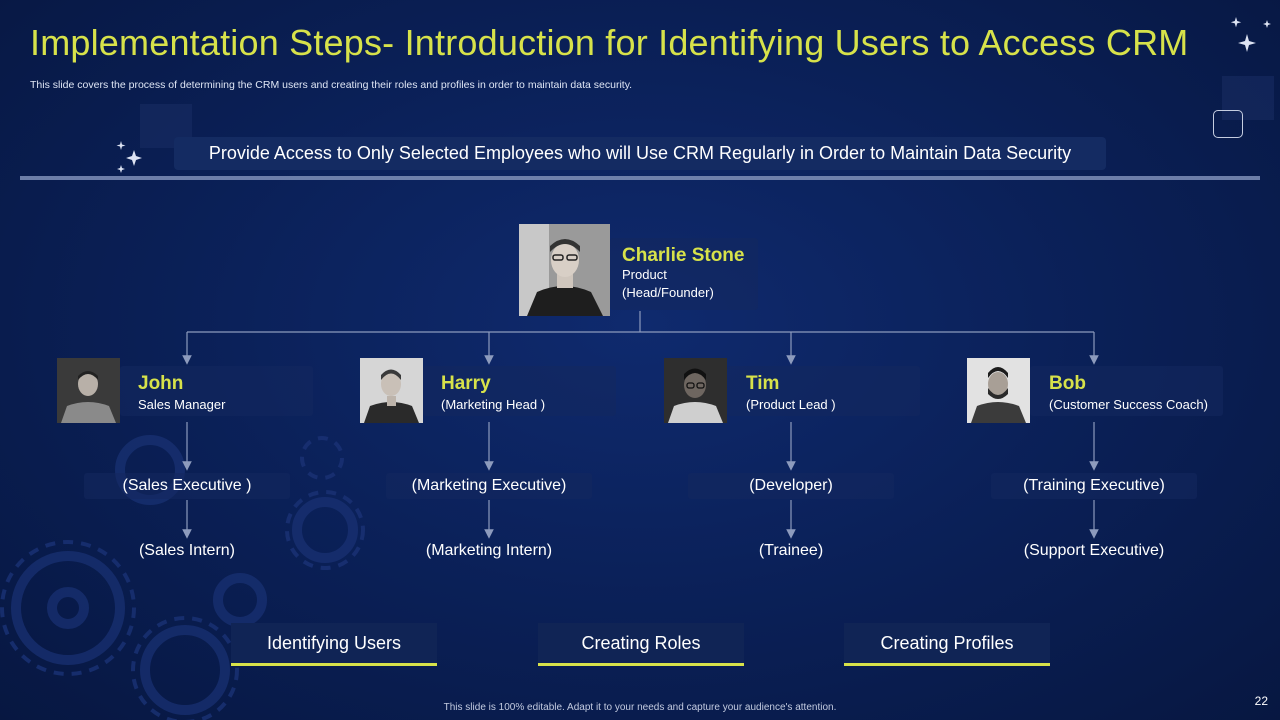 The image size is (1280, 720). I want to click on manager-role: (Marketing Head ), so click(493, 404).